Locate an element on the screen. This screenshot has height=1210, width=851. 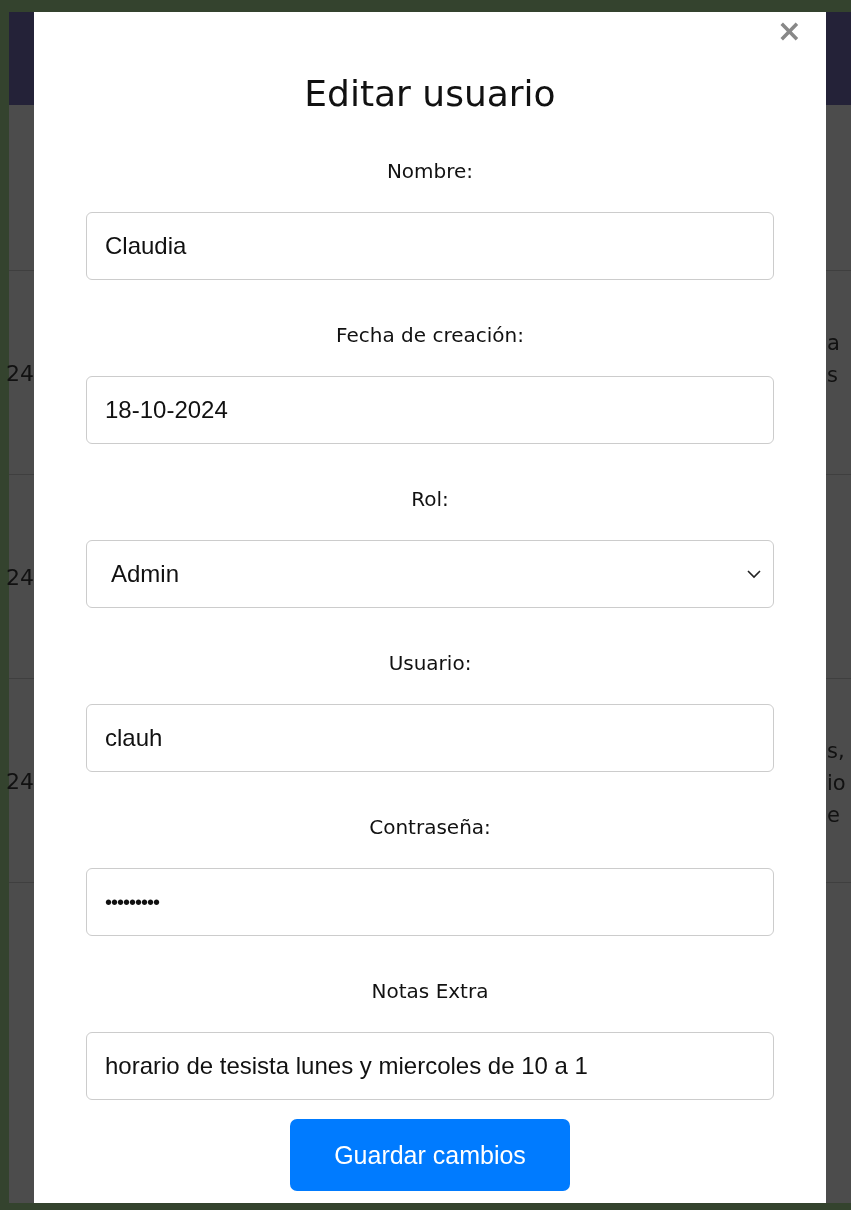
field-label: Nombre: is located at coordinates (430, 171).